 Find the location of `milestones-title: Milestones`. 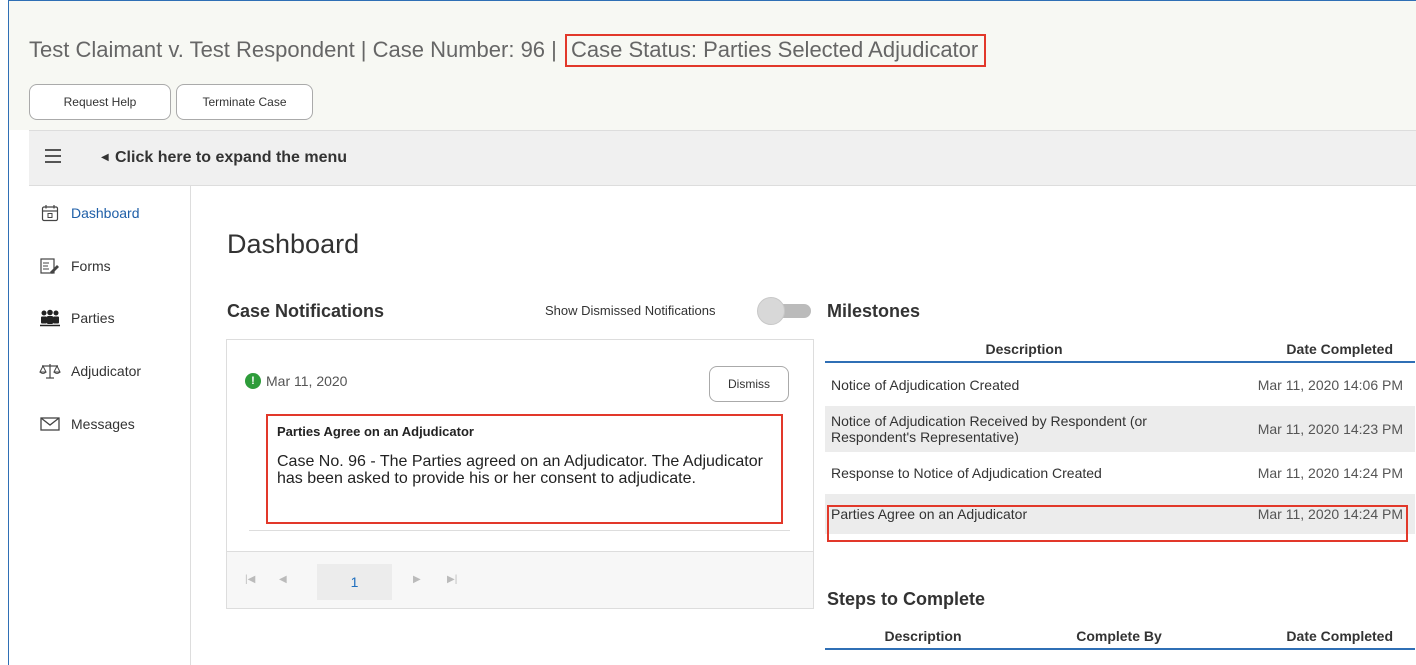

milestones-title: Milestones is located at coordinates (874, 311).